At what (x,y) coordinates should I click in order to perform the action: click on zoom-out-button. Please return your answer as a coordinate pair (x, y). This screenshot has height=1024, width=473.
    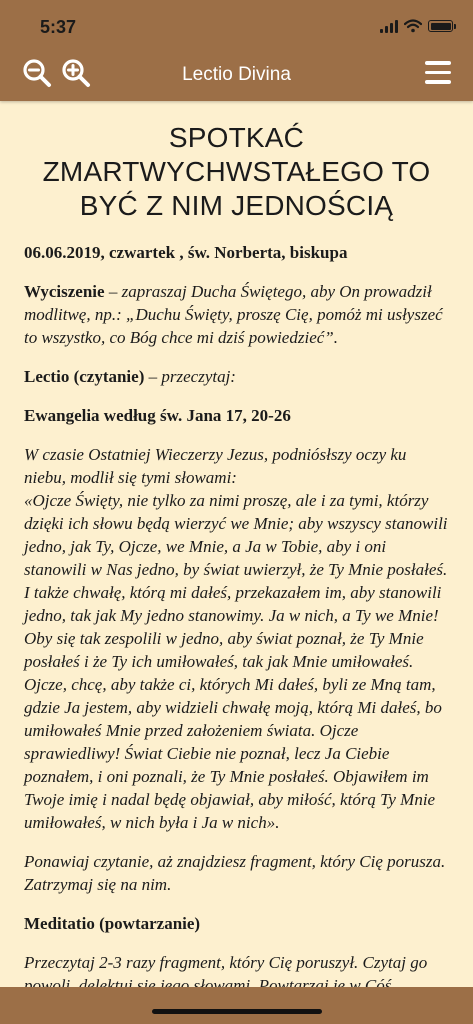
    Looking at the image, I should click on (37, 73).